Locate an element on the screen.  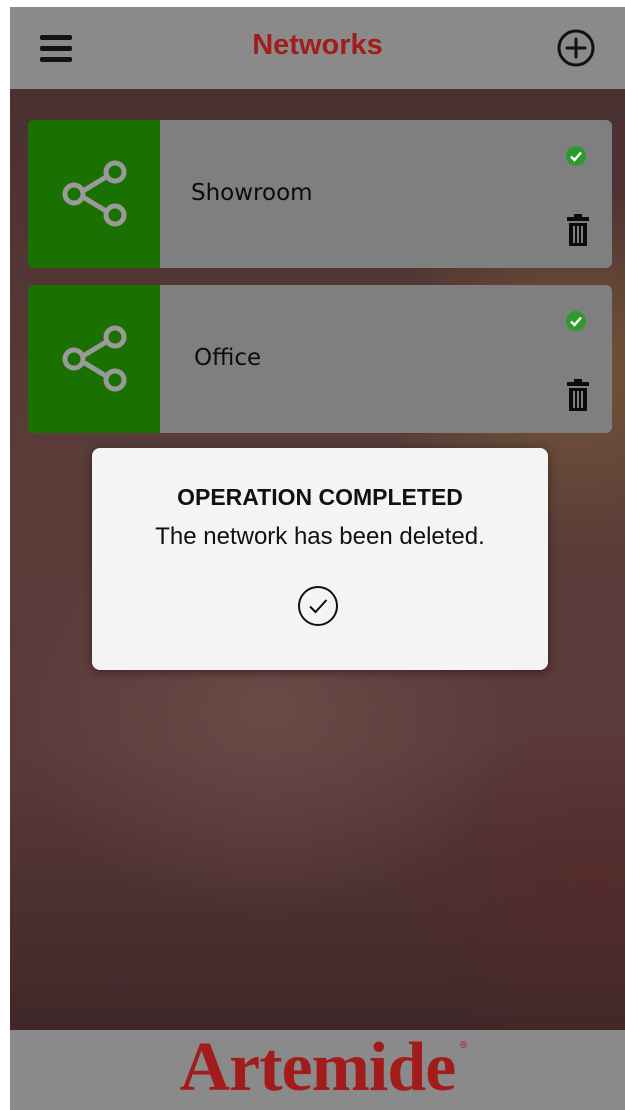
plus-circle-icon is located at coordinates (576, 48).